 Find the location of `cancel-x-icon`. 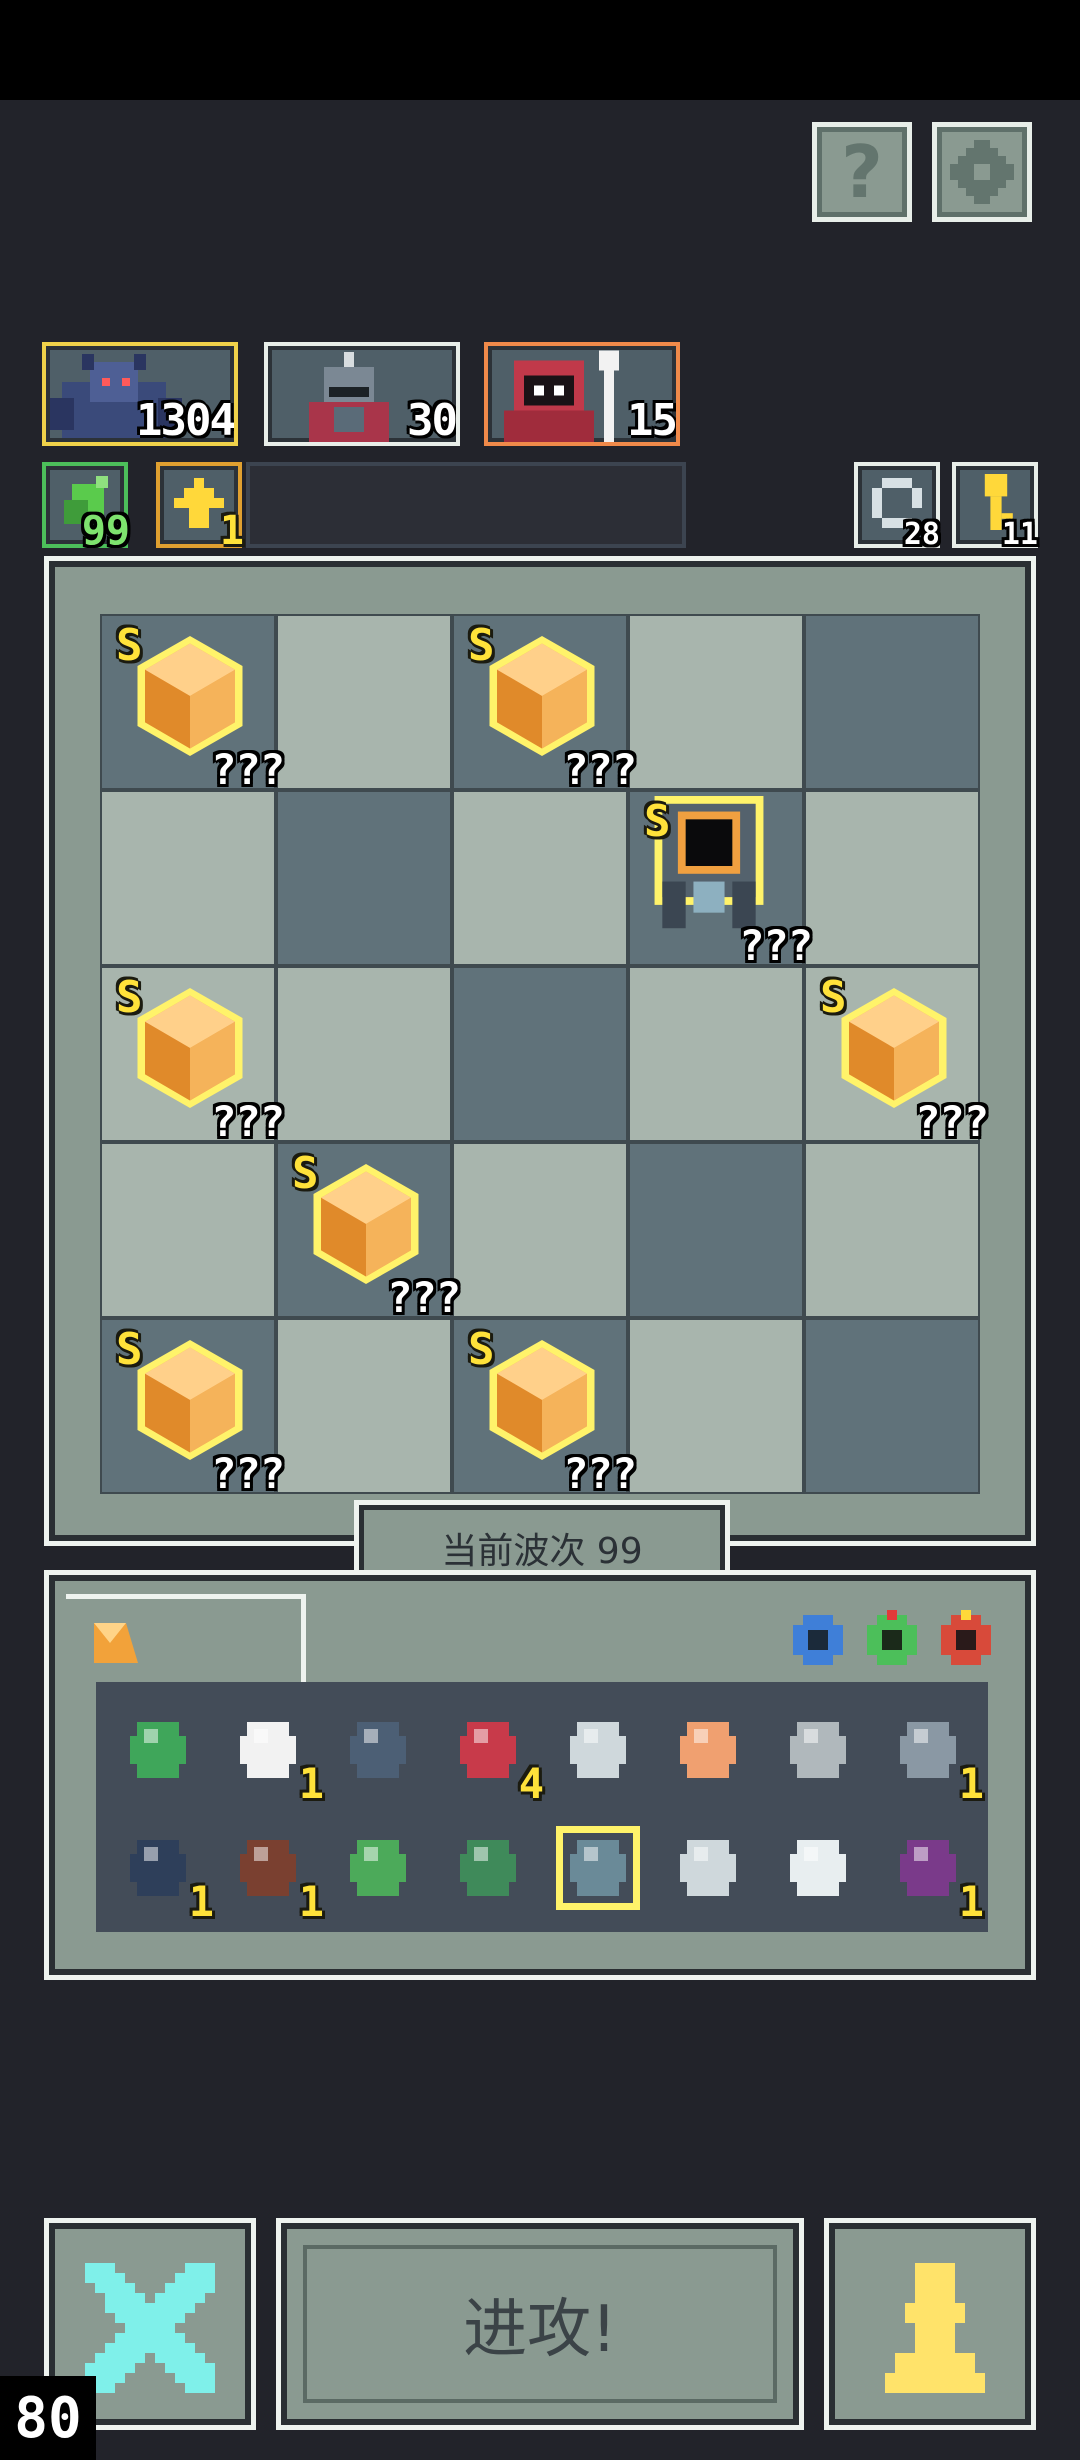

cancel-x-icon is located at coordinates (150, 2328).